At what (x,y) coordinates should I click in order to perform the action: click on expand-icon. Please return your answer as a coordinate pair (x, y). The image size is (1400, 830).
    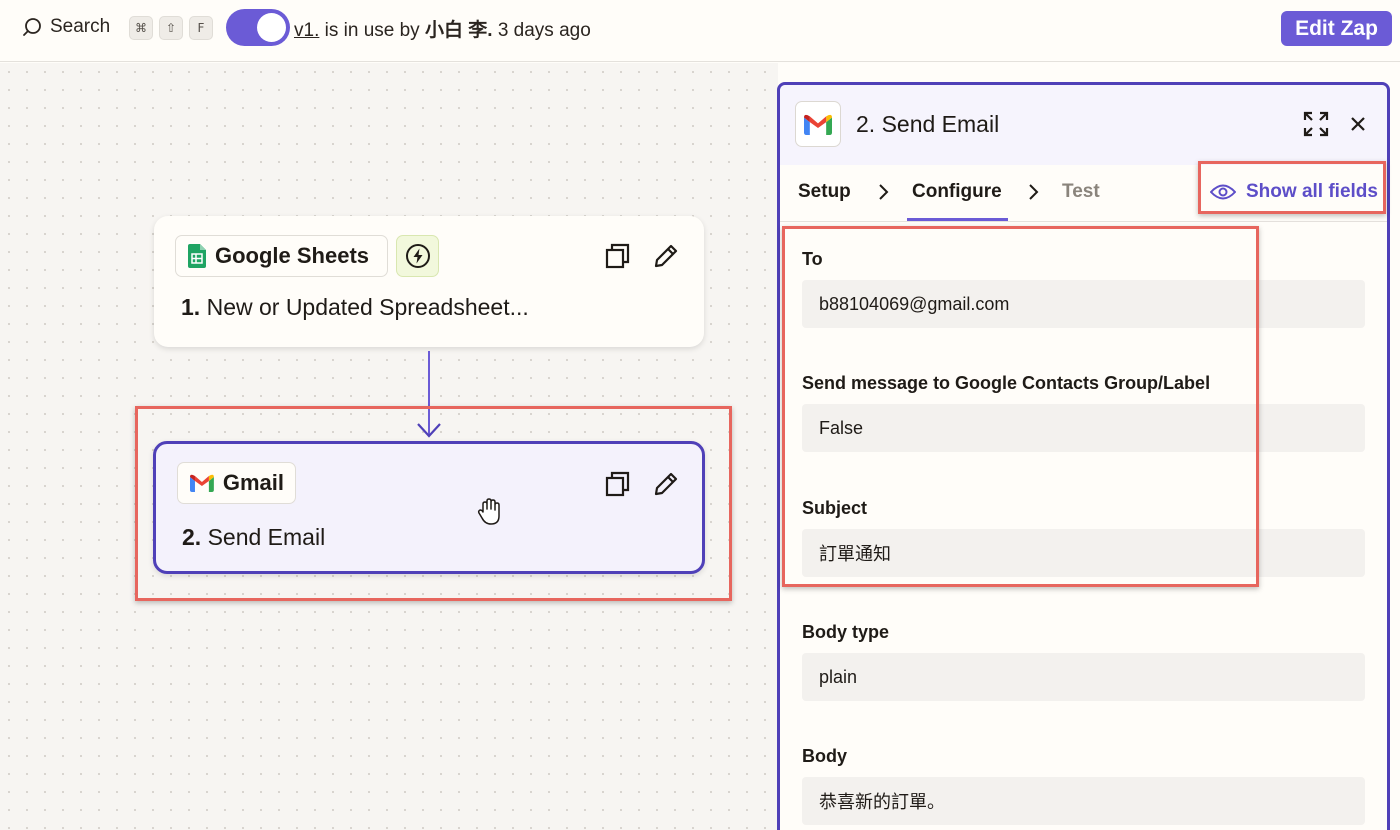
    Looking at the image, I should click on (1316, 124).